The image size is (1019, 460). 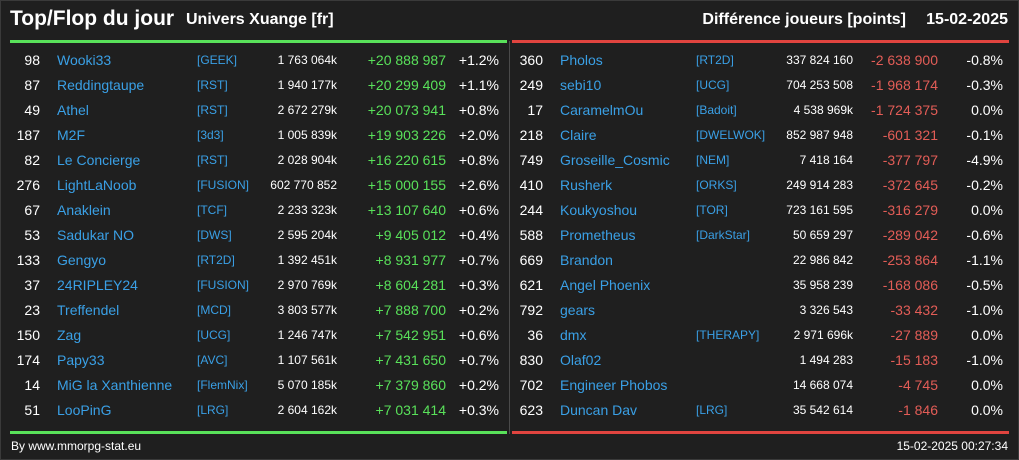 What do you see at coordinates (581, 60) in the screenshot?
I see `player-link: Pholos` at bounding box center [581, 60].